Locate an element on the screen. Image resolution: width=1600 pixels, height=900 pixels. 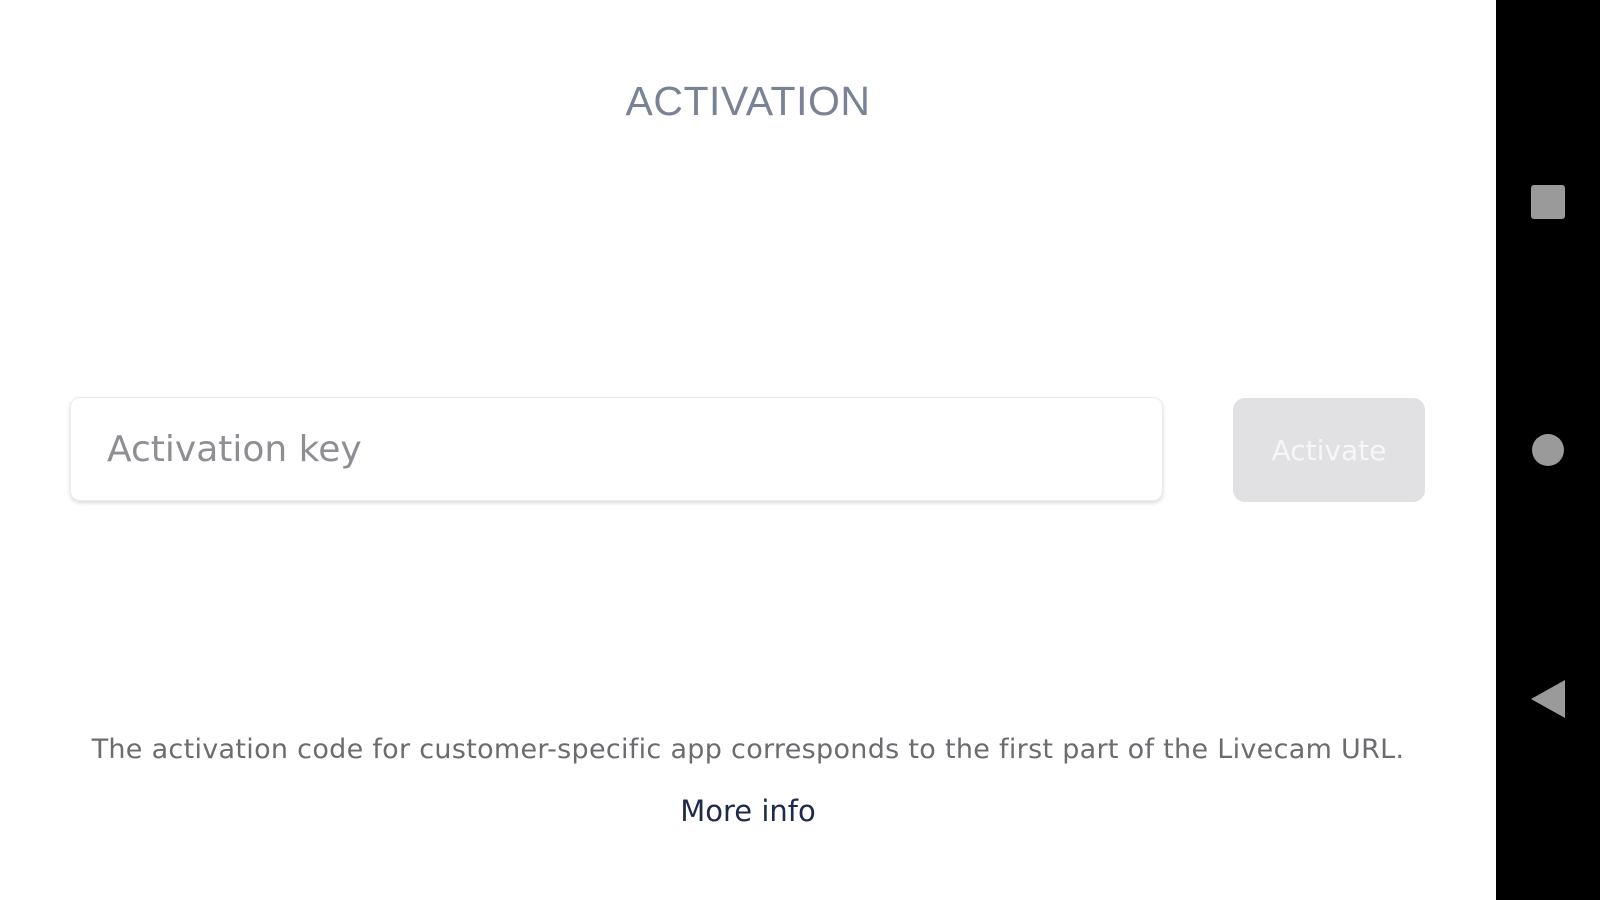
activation-key-input is located at coordinates (616, 449).